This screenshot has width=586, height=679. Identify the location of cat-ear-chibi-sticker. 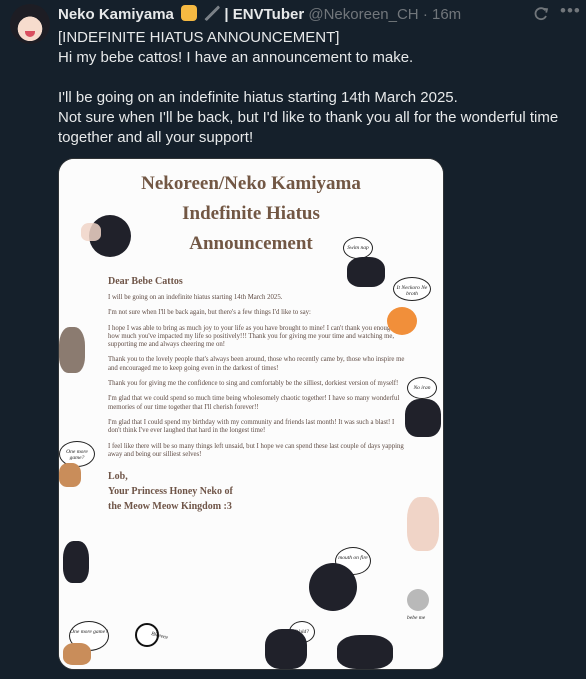
(365, 652).